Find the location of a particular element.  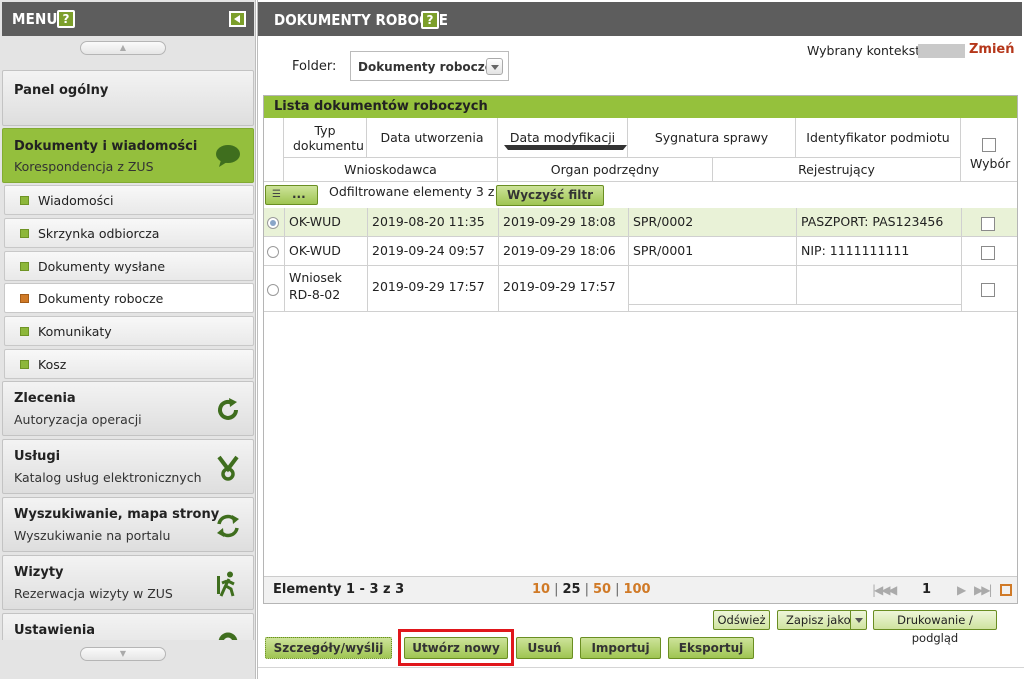

header-label: Typ dokumentu is located at coordinates (328, 138).